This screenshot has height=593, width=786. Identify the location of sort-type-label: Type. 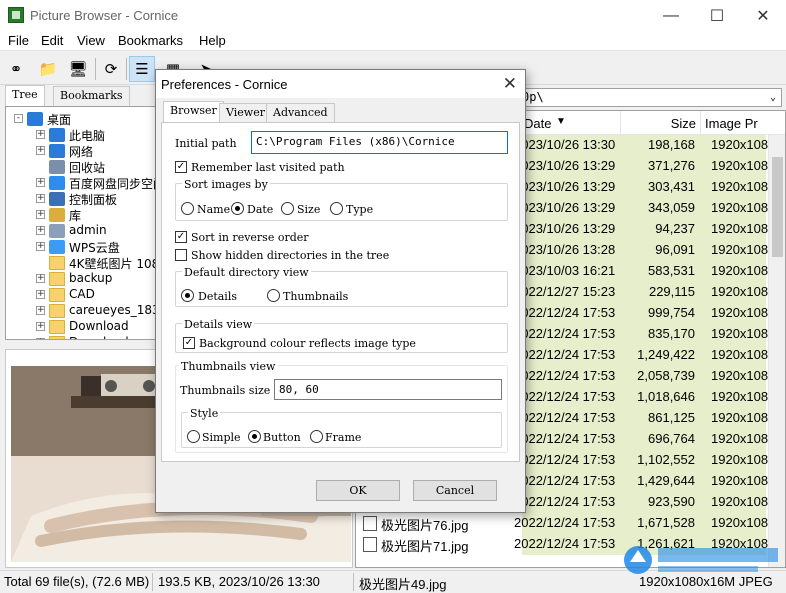
(360, 209).